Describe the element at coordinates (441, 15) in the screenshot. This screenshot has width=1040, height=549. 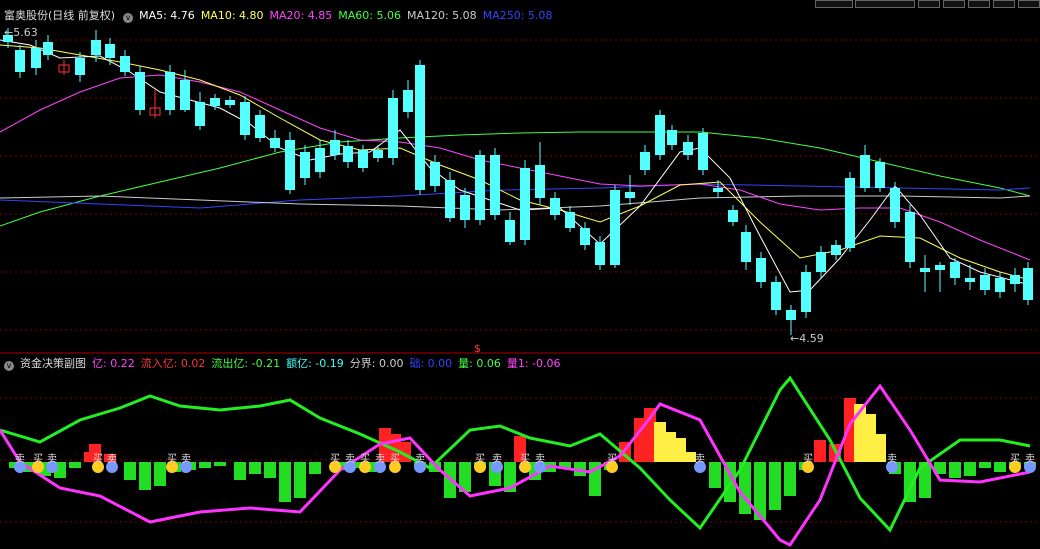
I see `indicator-value: MA120: 5.08` at that location.